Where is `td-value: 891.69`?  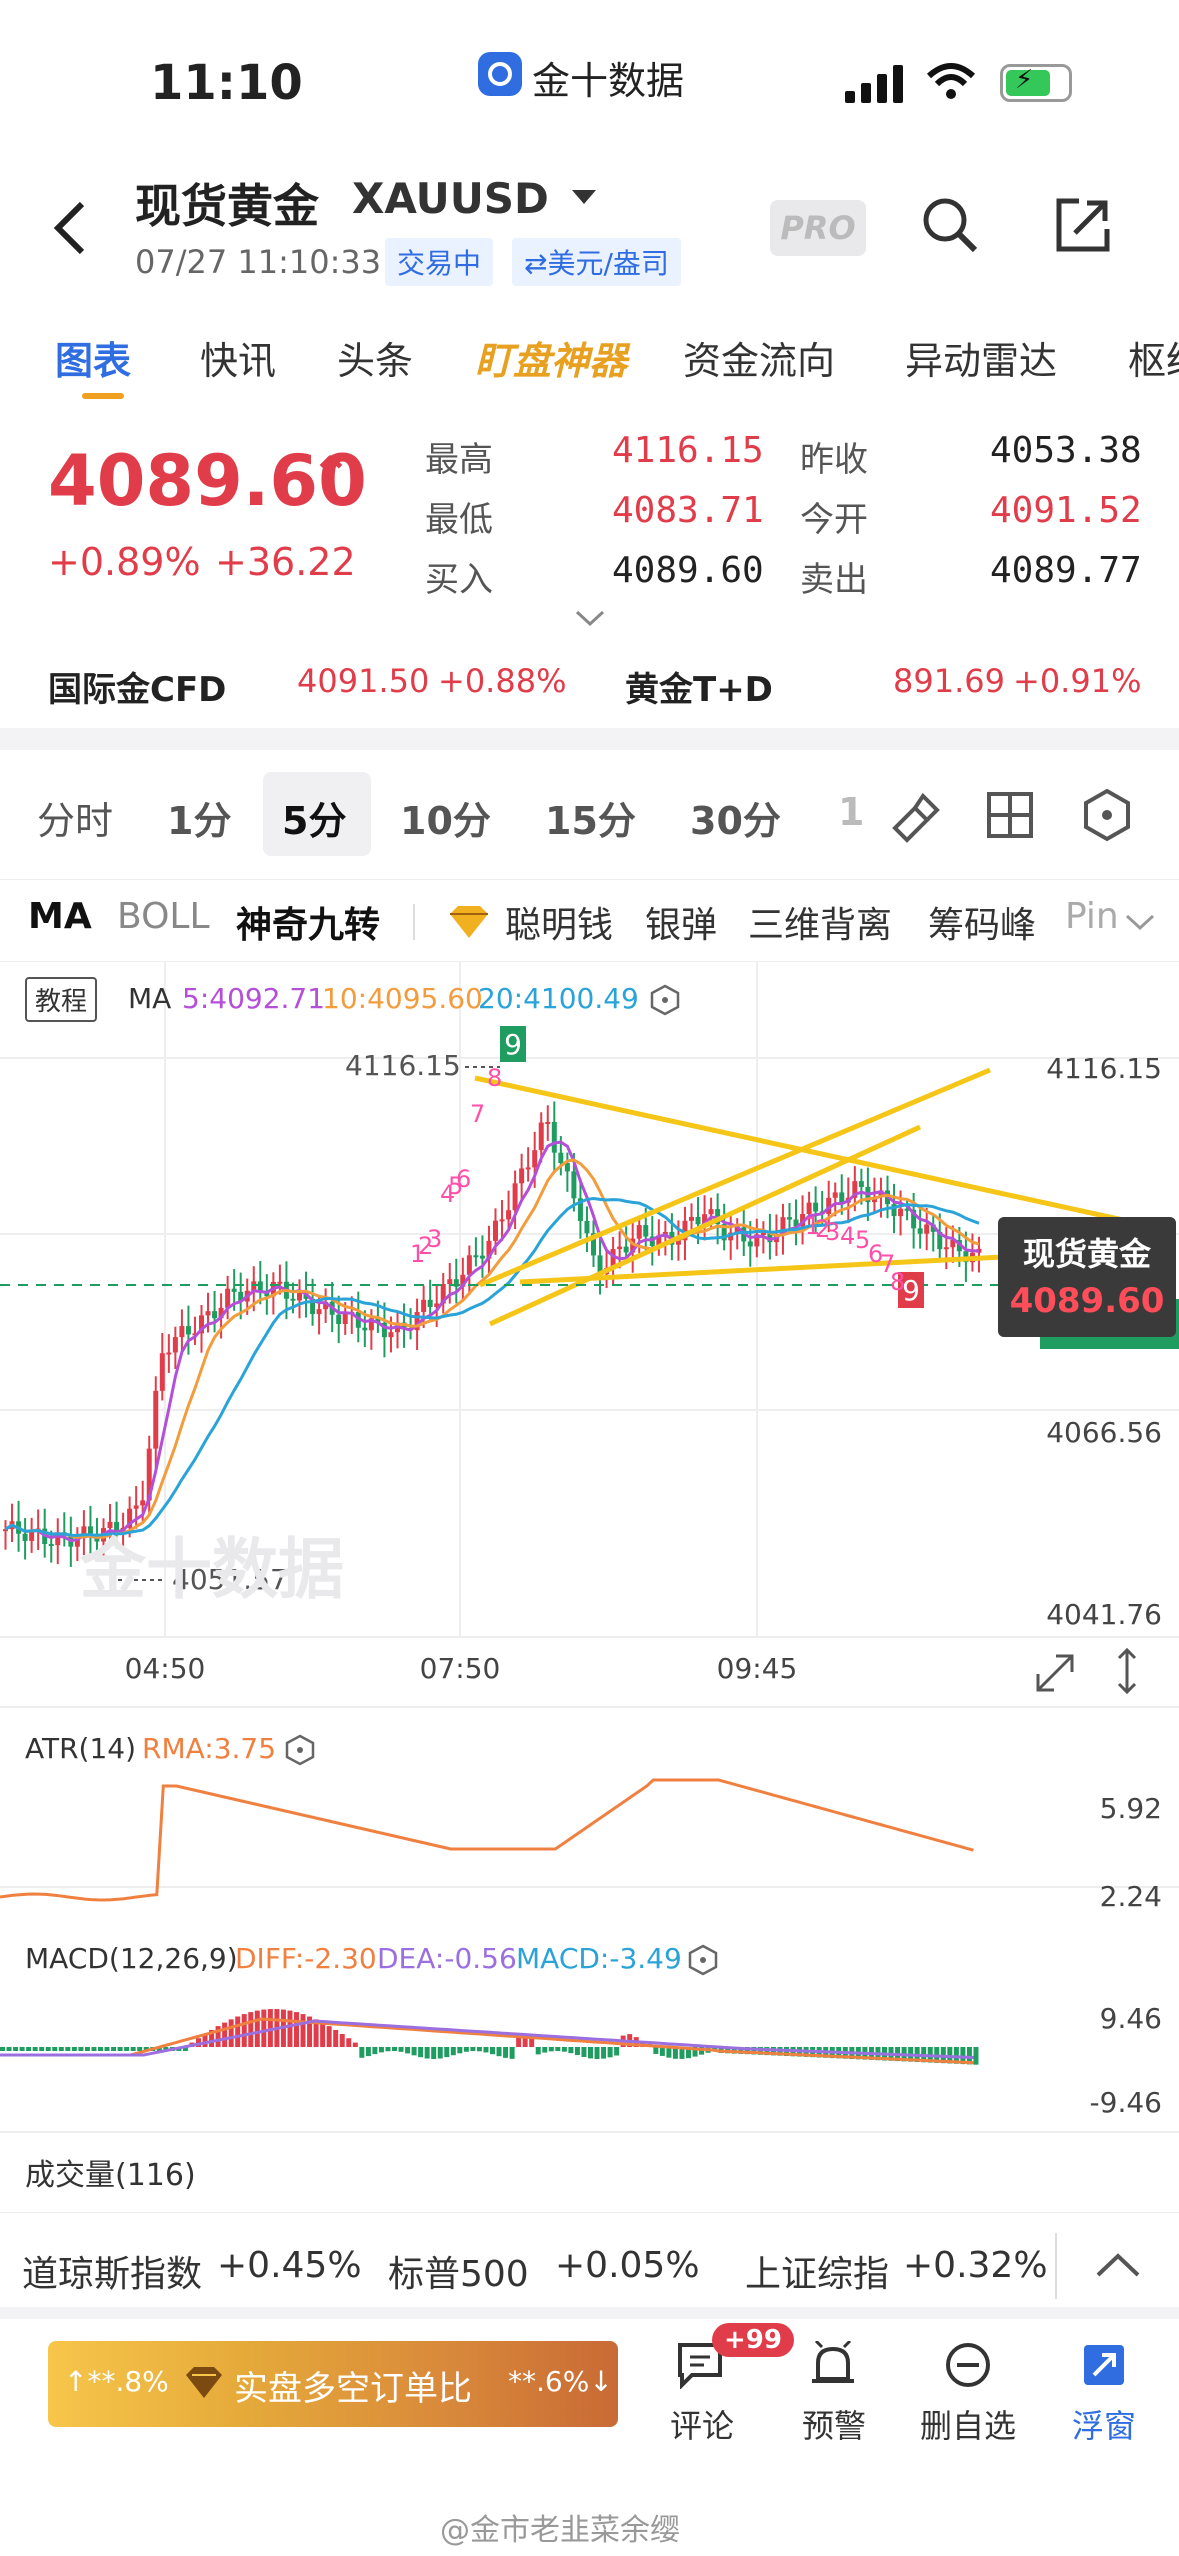
td-value: 891.69 is located at coordinates (949, 681).